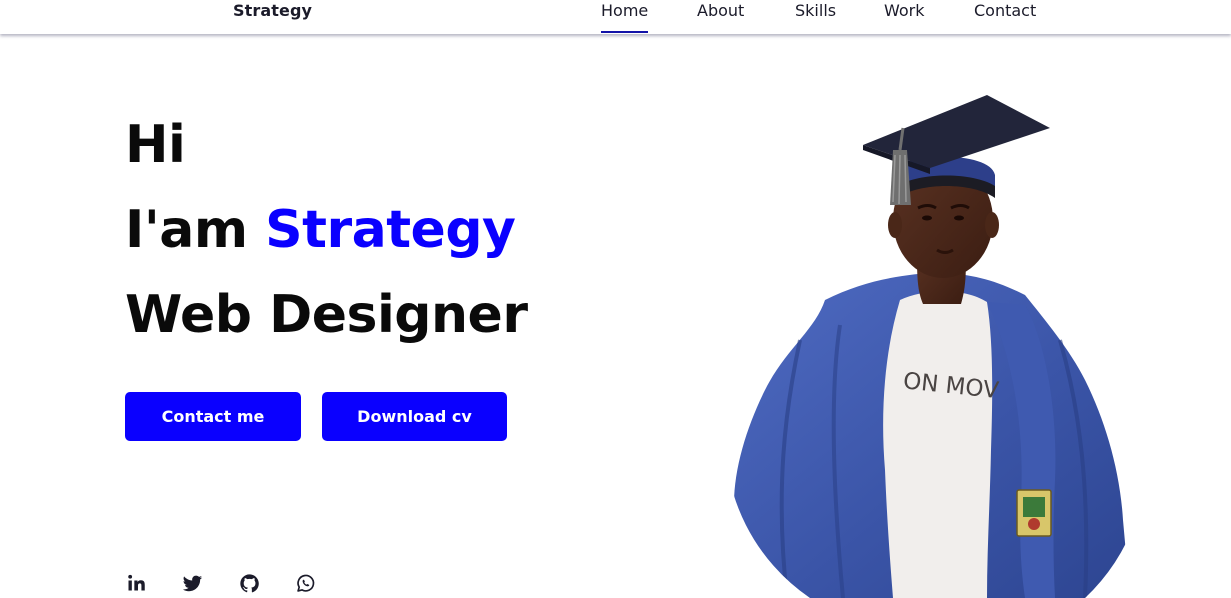 The width and height of the screenshot is (1231, 598). What do you see at coordinates (414, 416) in the screenshot?
I see `download-cv-button: Download cv` at bounding box center [414, 416].